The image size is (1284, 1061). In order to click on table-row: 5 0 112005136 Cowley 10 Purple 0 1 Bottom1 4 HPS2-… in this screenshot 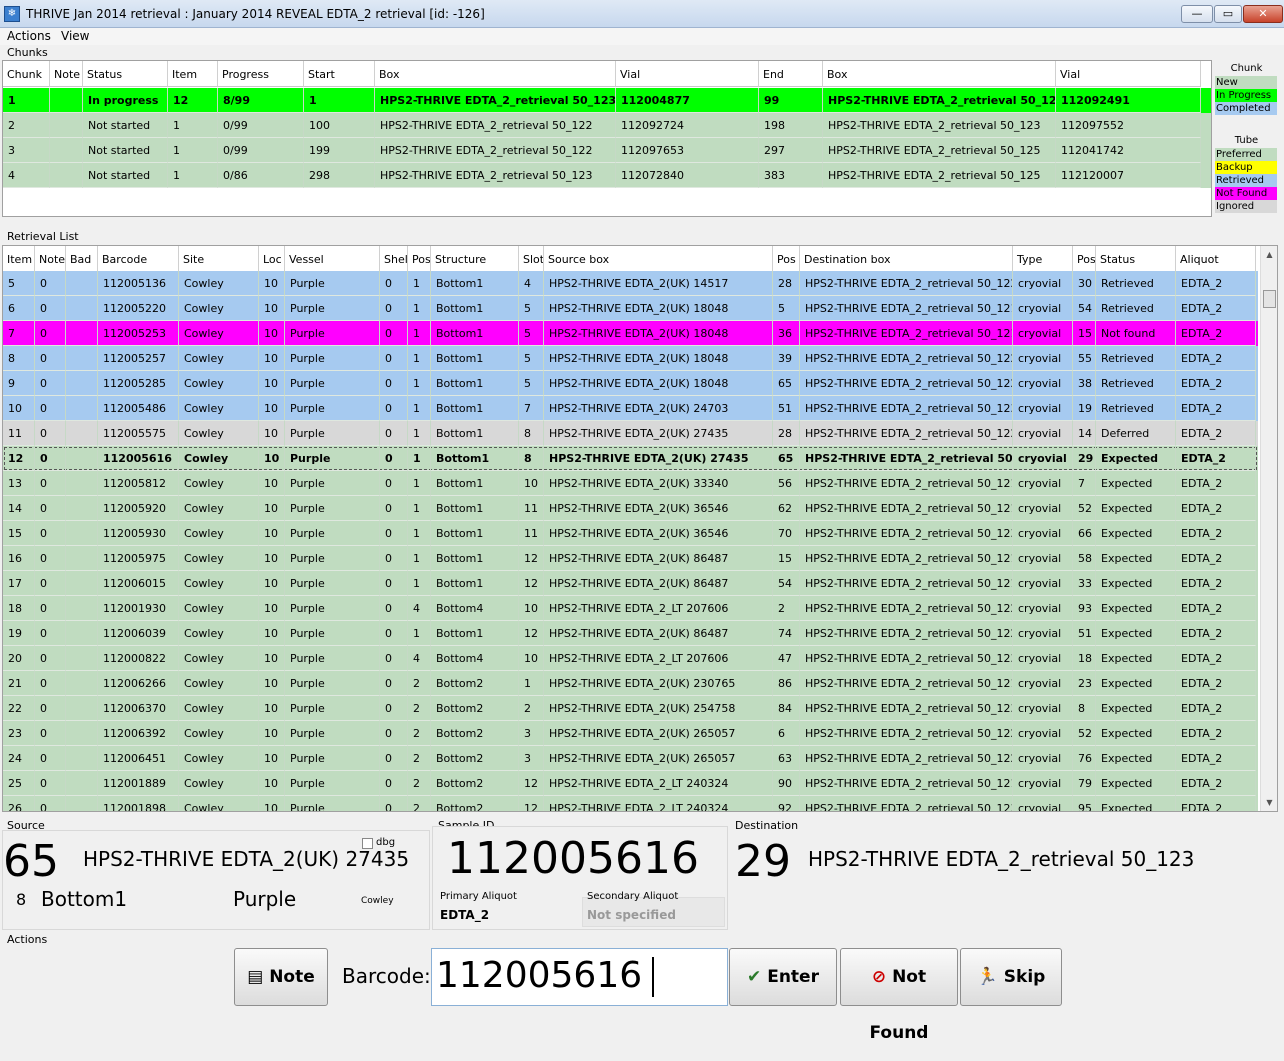, I will do `click(630, 283)`.